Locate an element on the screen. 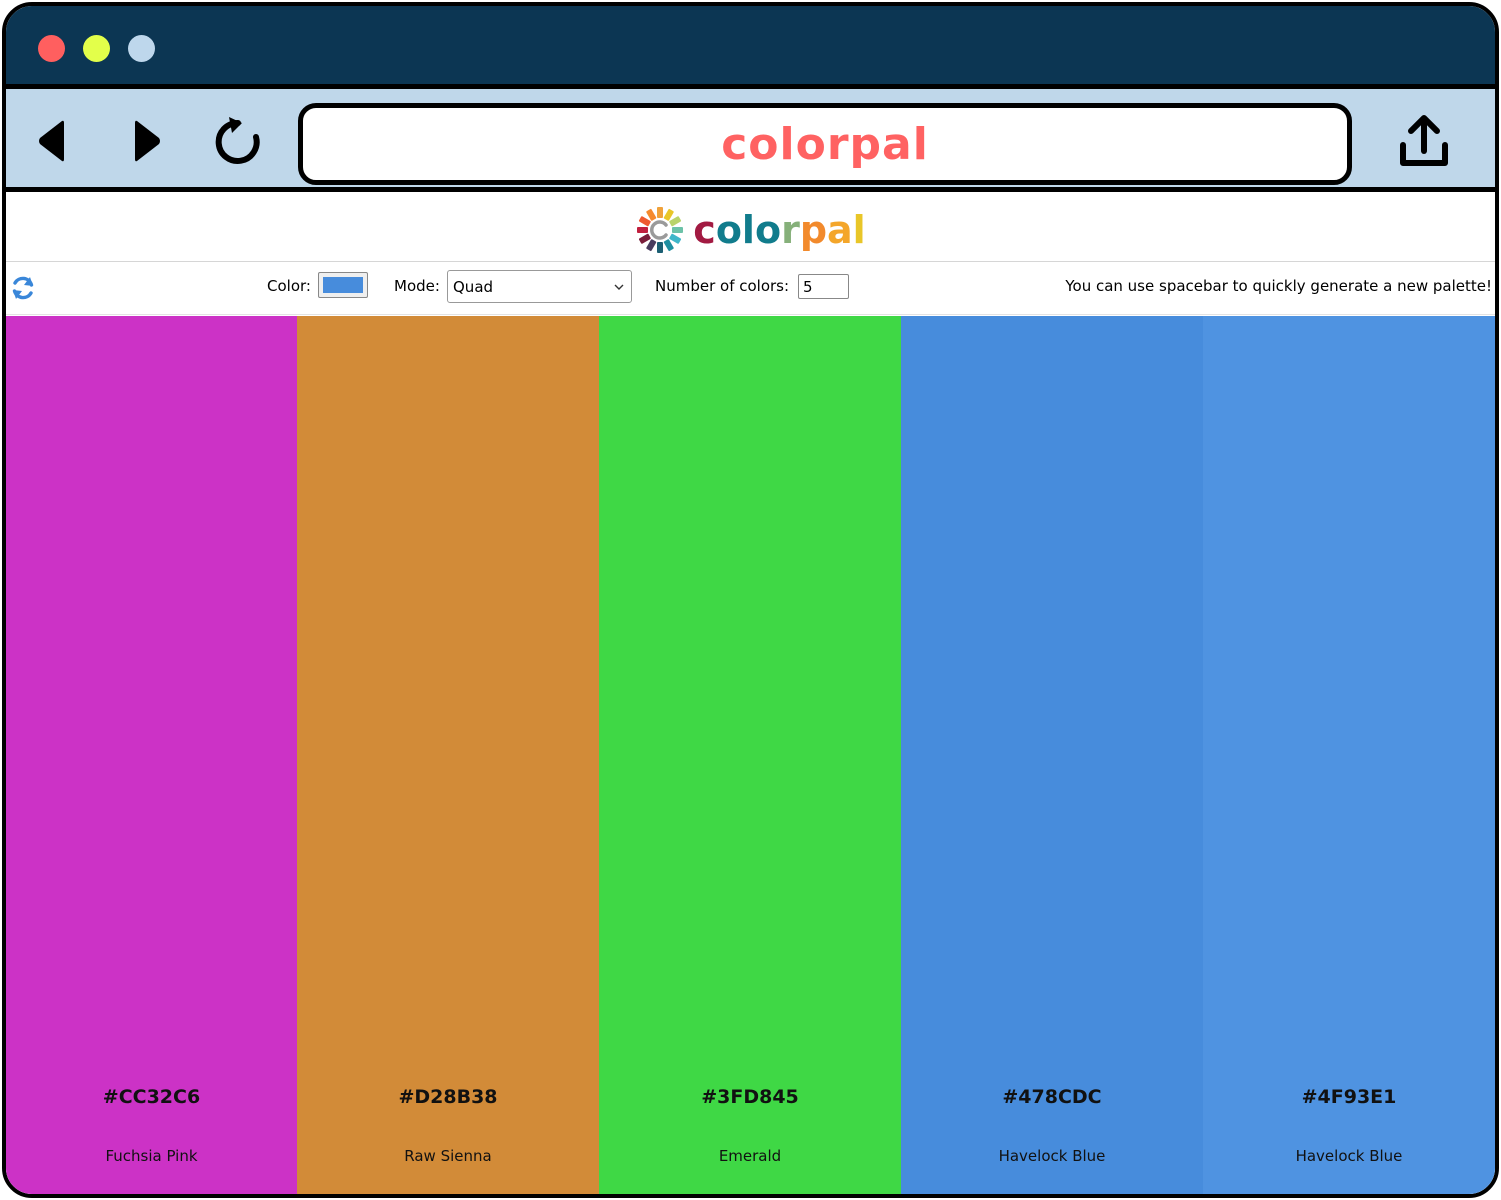 Image resolution: width=1501 pixels, height=1200 pixels. number-of-colors-value: 5 is located at coordinates (808, 286).